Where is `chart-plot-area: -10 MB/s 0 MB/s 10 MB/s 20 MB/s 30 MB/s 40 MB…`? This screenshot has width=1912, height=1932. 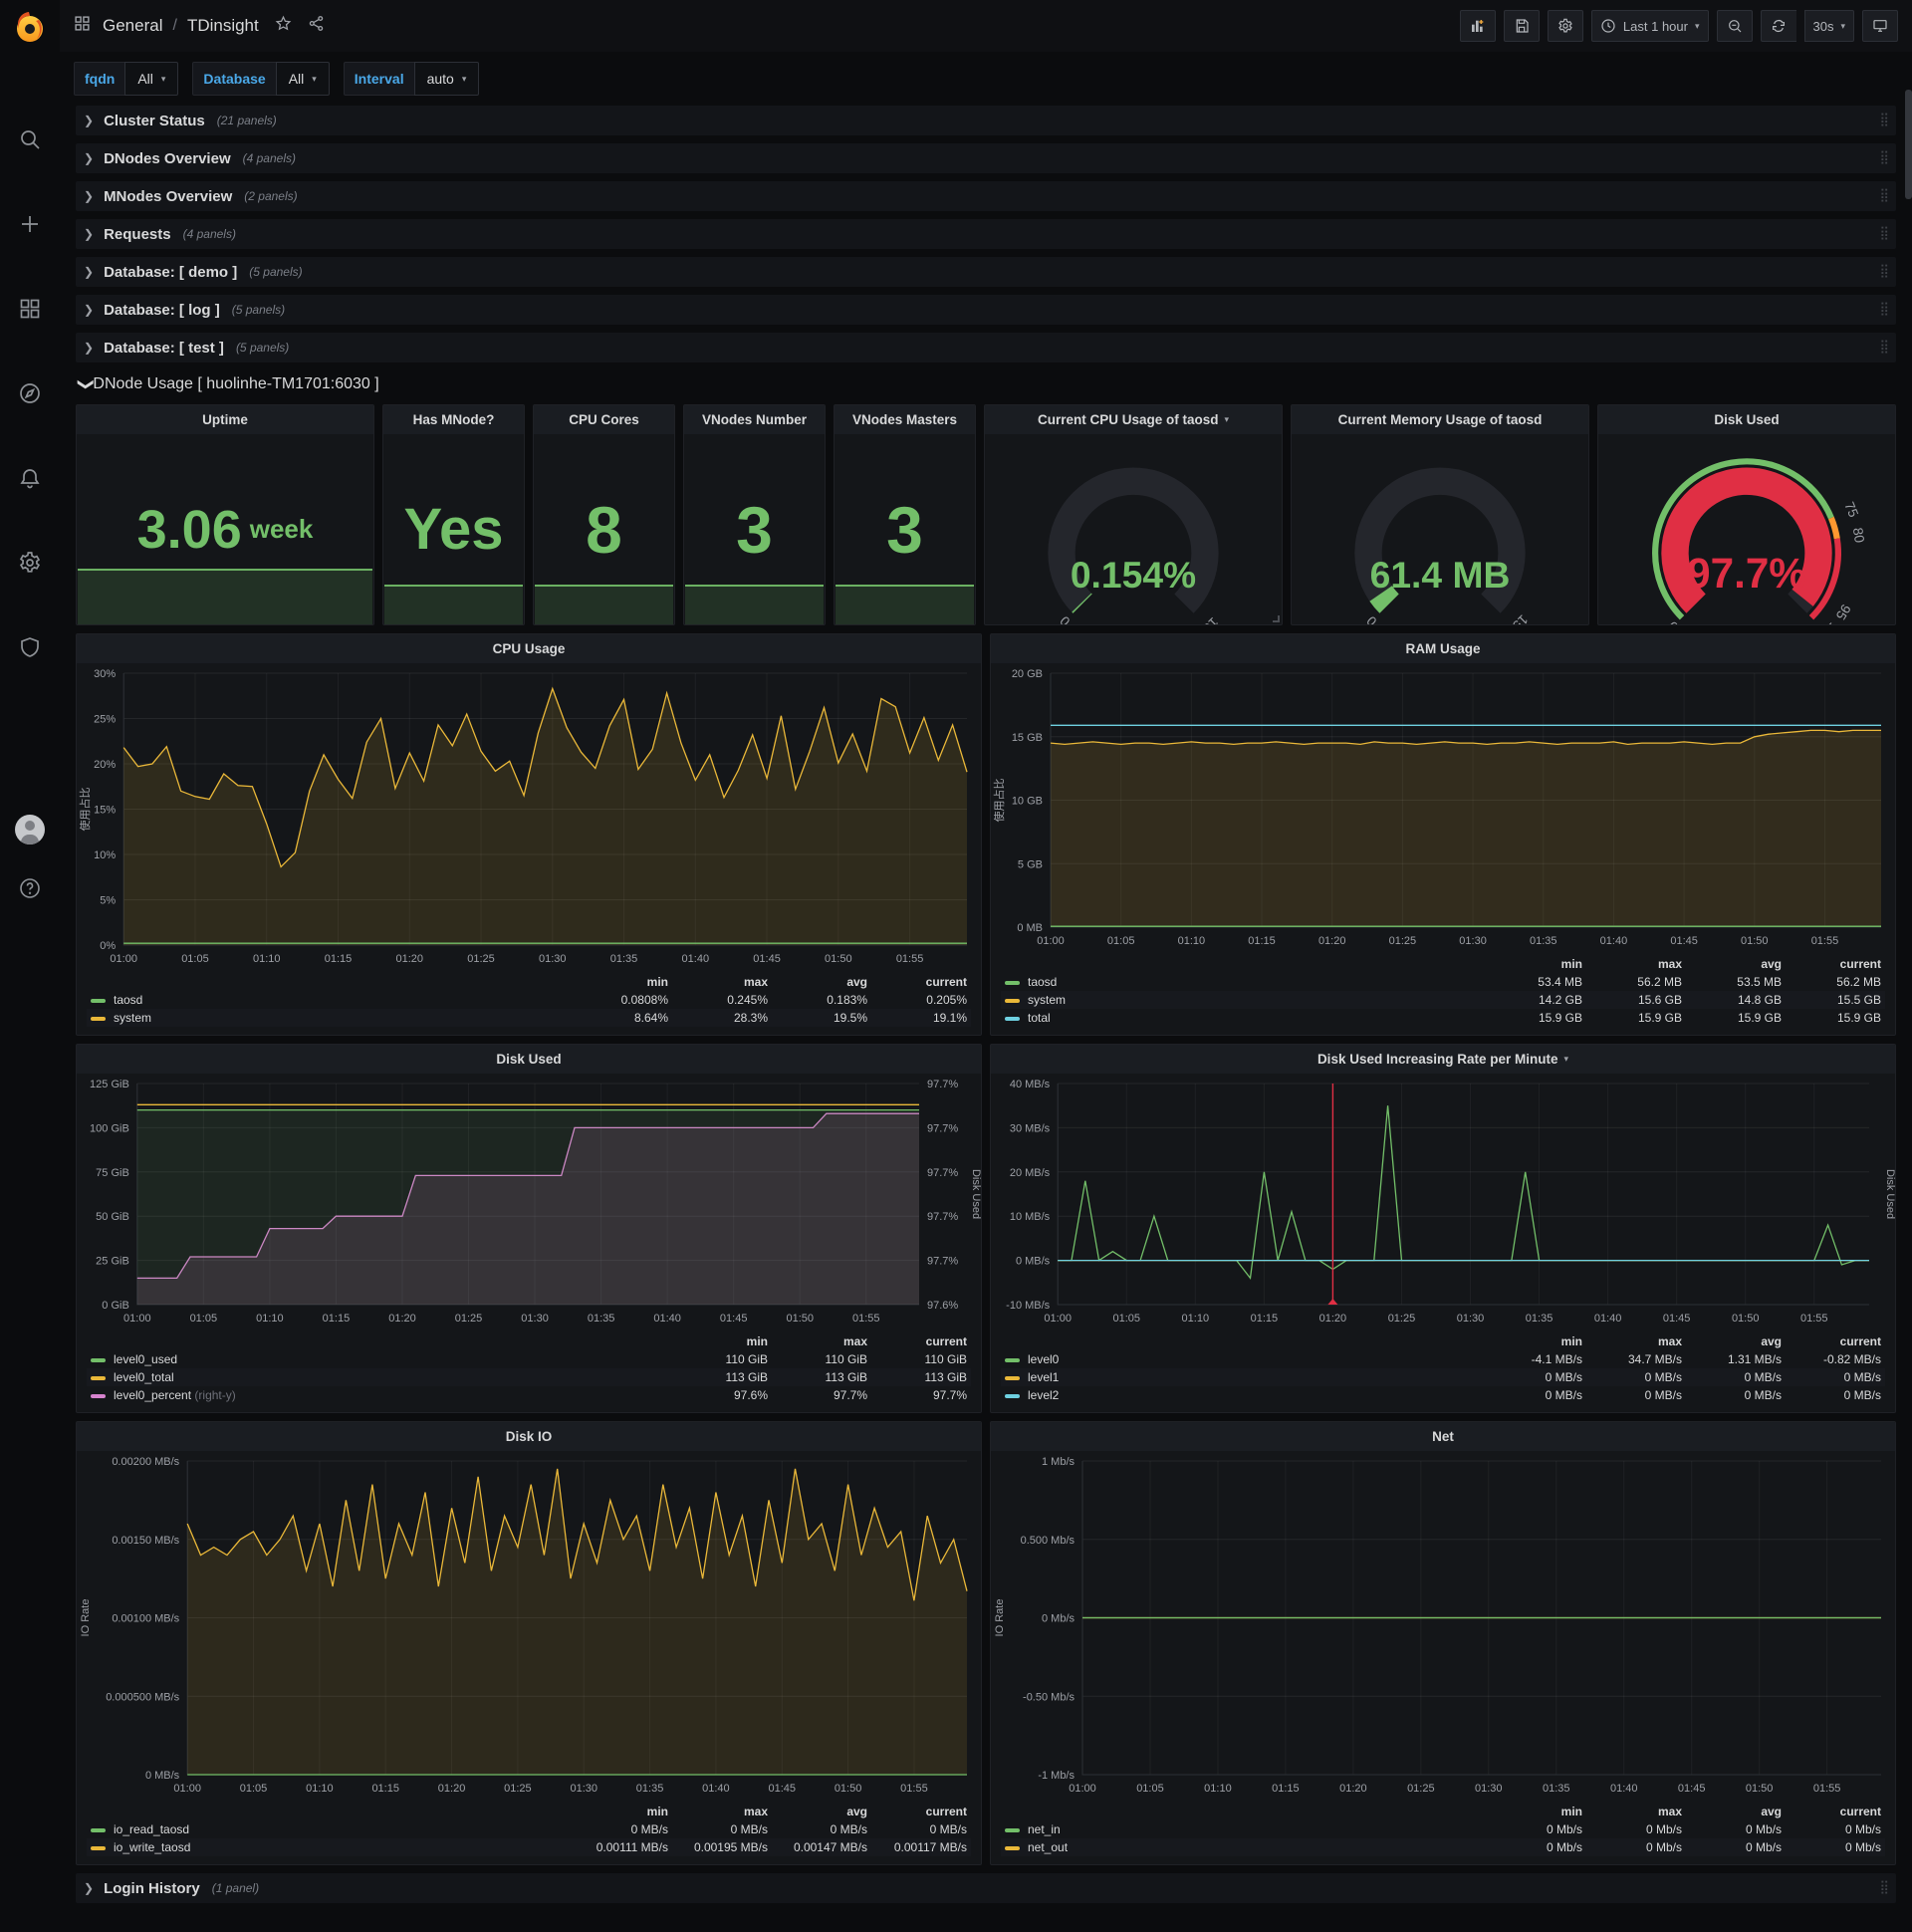
chart-plot-area: -10 MB/s 0 MB/s 10 MB/s 20 MB/s 30 MB/s 40 MB… is located at coordinates (1443, 1202).